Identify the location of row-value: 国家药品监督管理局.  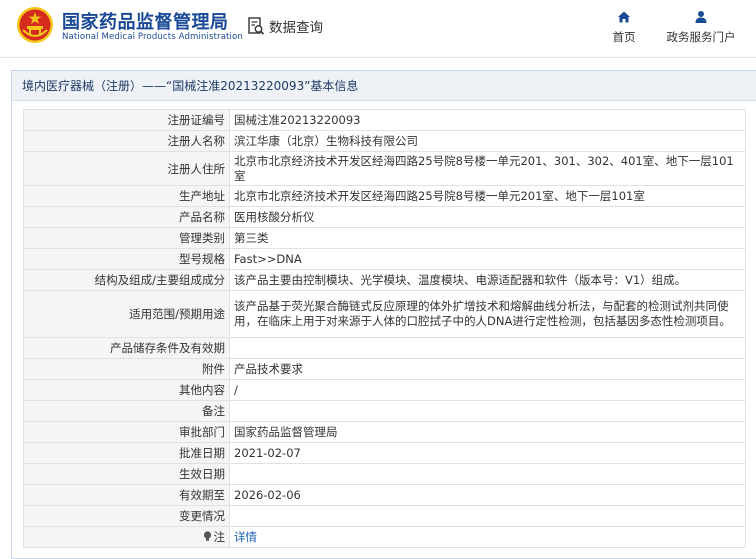
(487, 432).